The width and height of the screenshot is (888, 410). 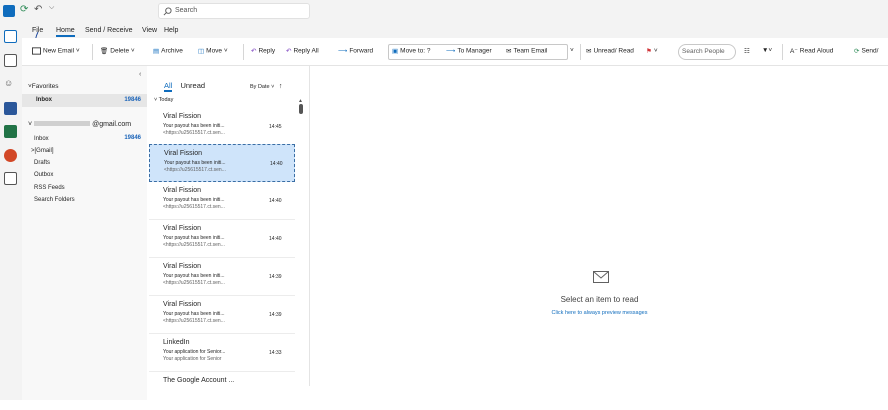 What do you see at coordinates (599, 299) in the screenshot?
I see `reading-empty-title: Select an item to read` at bounding box center [599, 299].